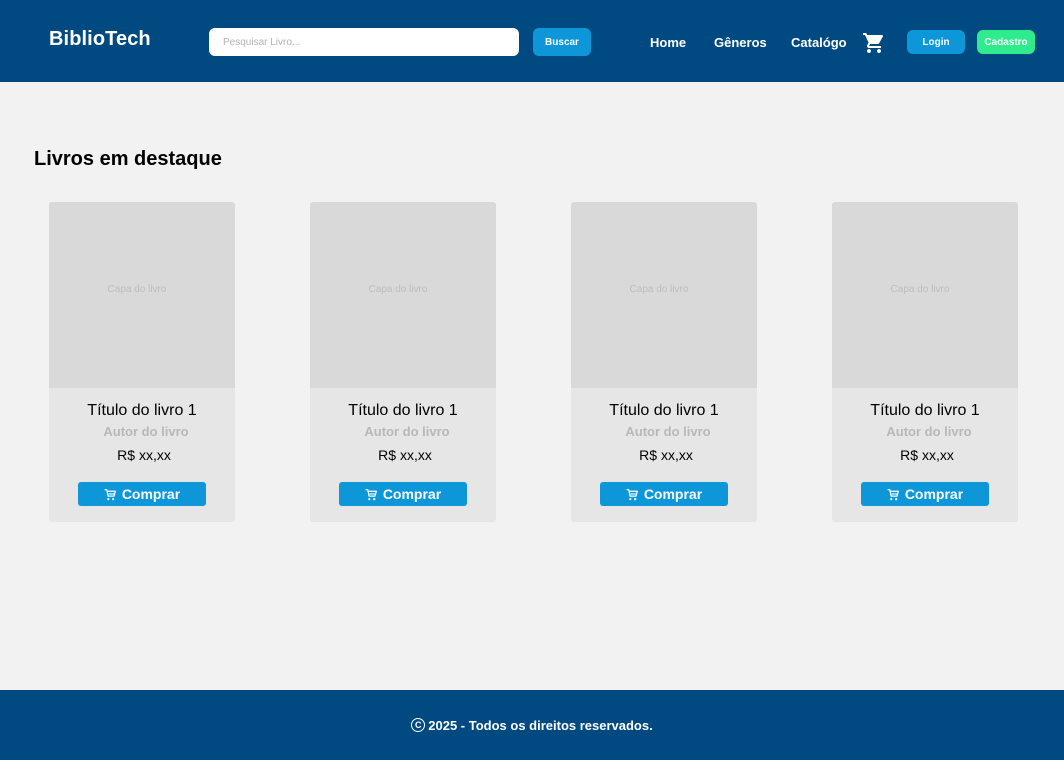  I want to click on nav-link-home: Home, so click(668, 42).